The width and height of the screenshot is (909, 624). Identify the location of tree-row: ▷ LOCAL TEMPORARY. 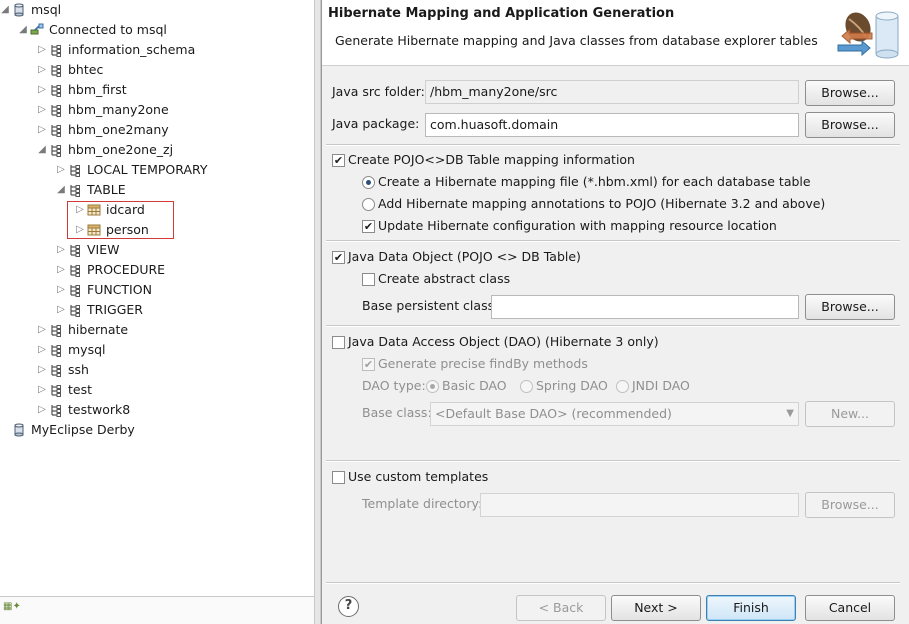
(157, 170).